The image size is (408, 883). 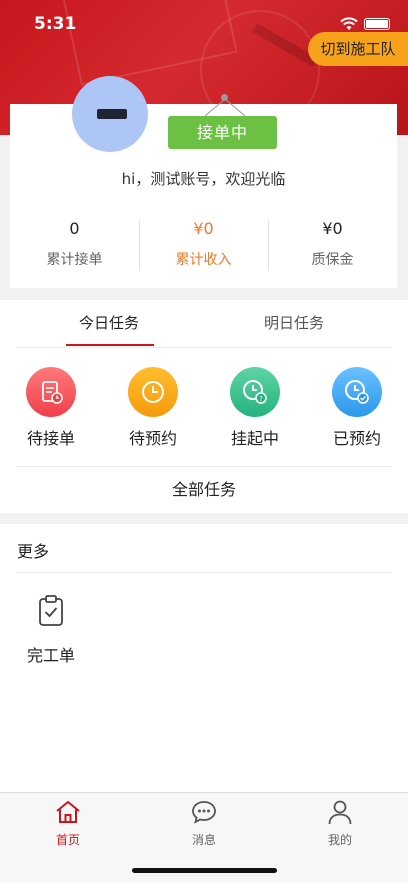 What do you see at coordinates (50, 438) in the screenshot?
I see `task-label: 待接单` at bounding box center [50, 438].